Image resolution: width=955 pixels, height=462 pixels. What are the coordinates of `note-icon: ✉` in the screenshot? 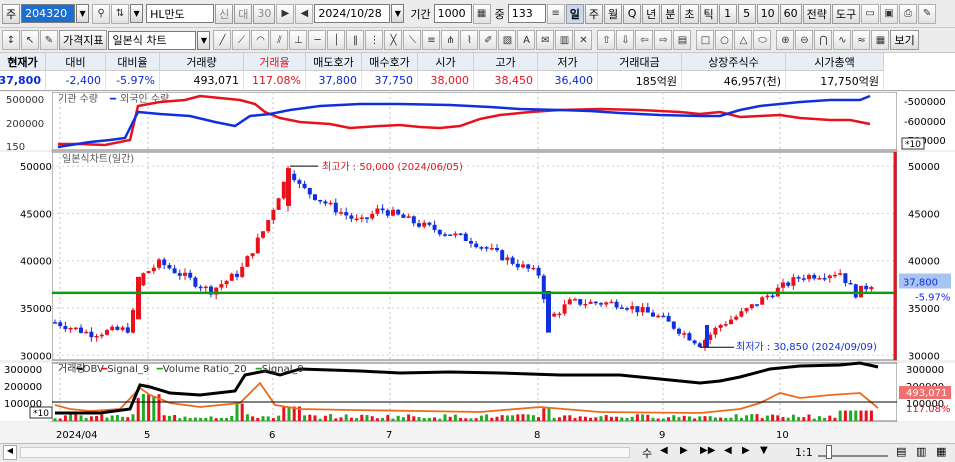 It's located at (545, 40).